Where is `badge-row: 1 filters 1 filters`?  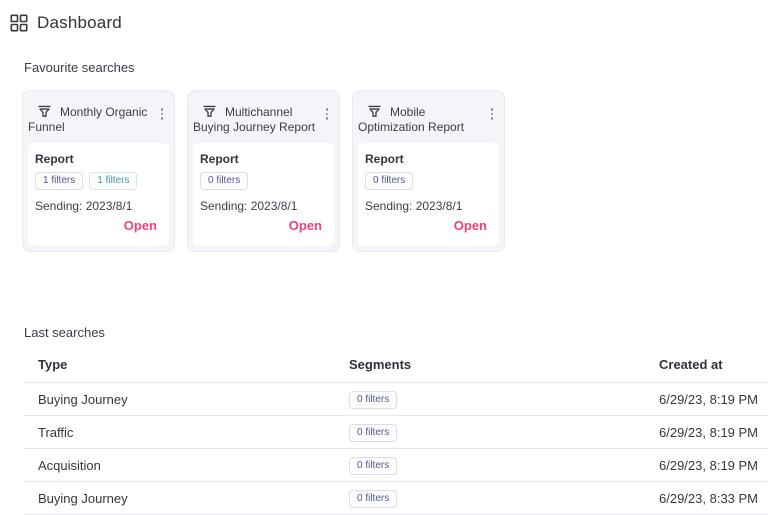
badge-row: 1 filters 1 filters is located at coordinates (98, 181).